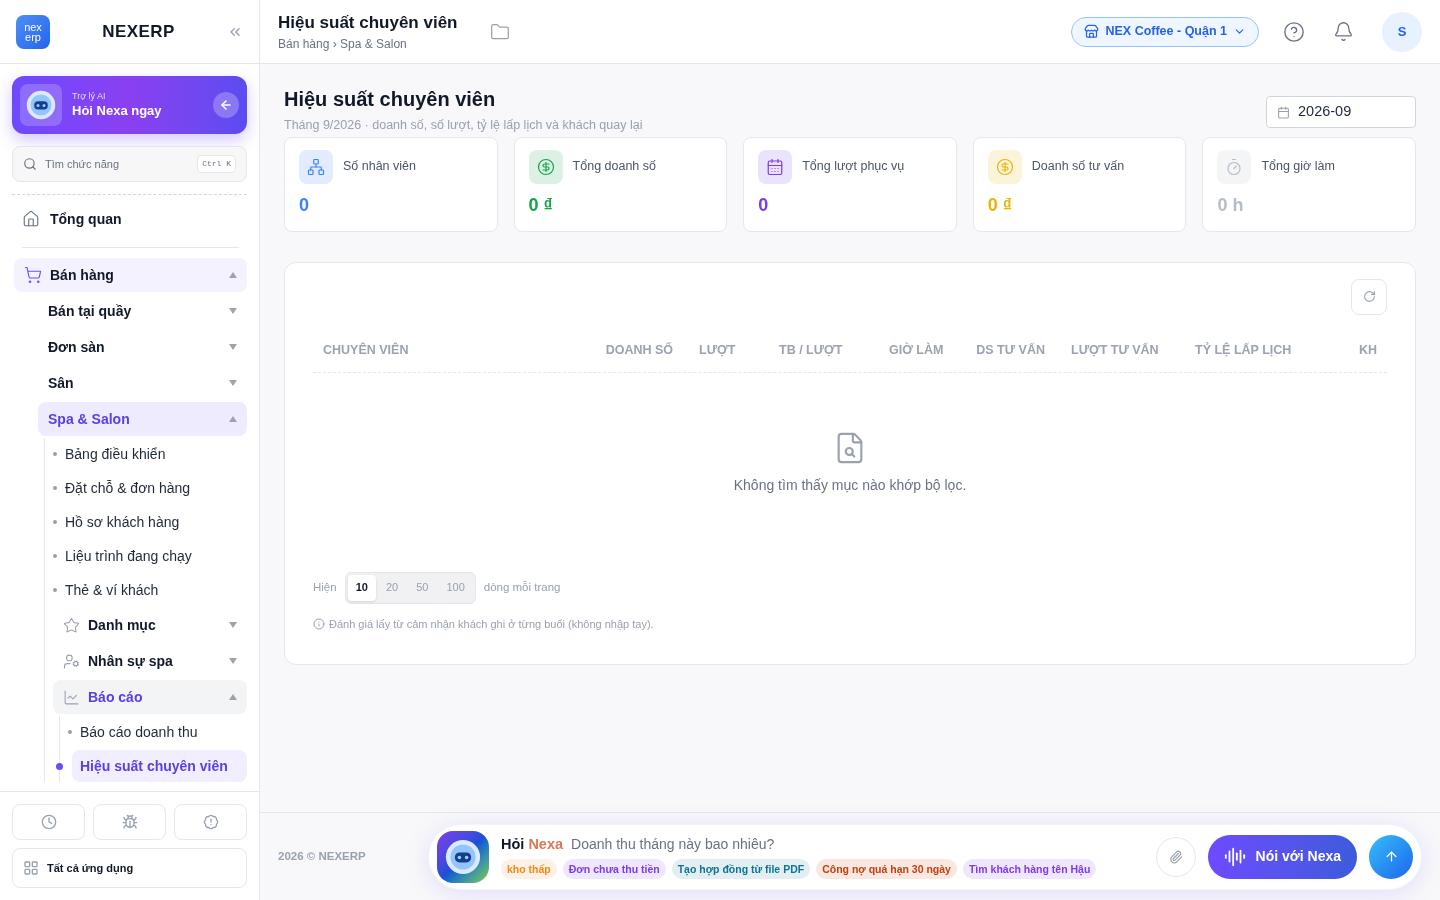  Describe the element at coordinates (638, 350) in the screenshot. I see `column-header: DOANH SỐ` at that location.